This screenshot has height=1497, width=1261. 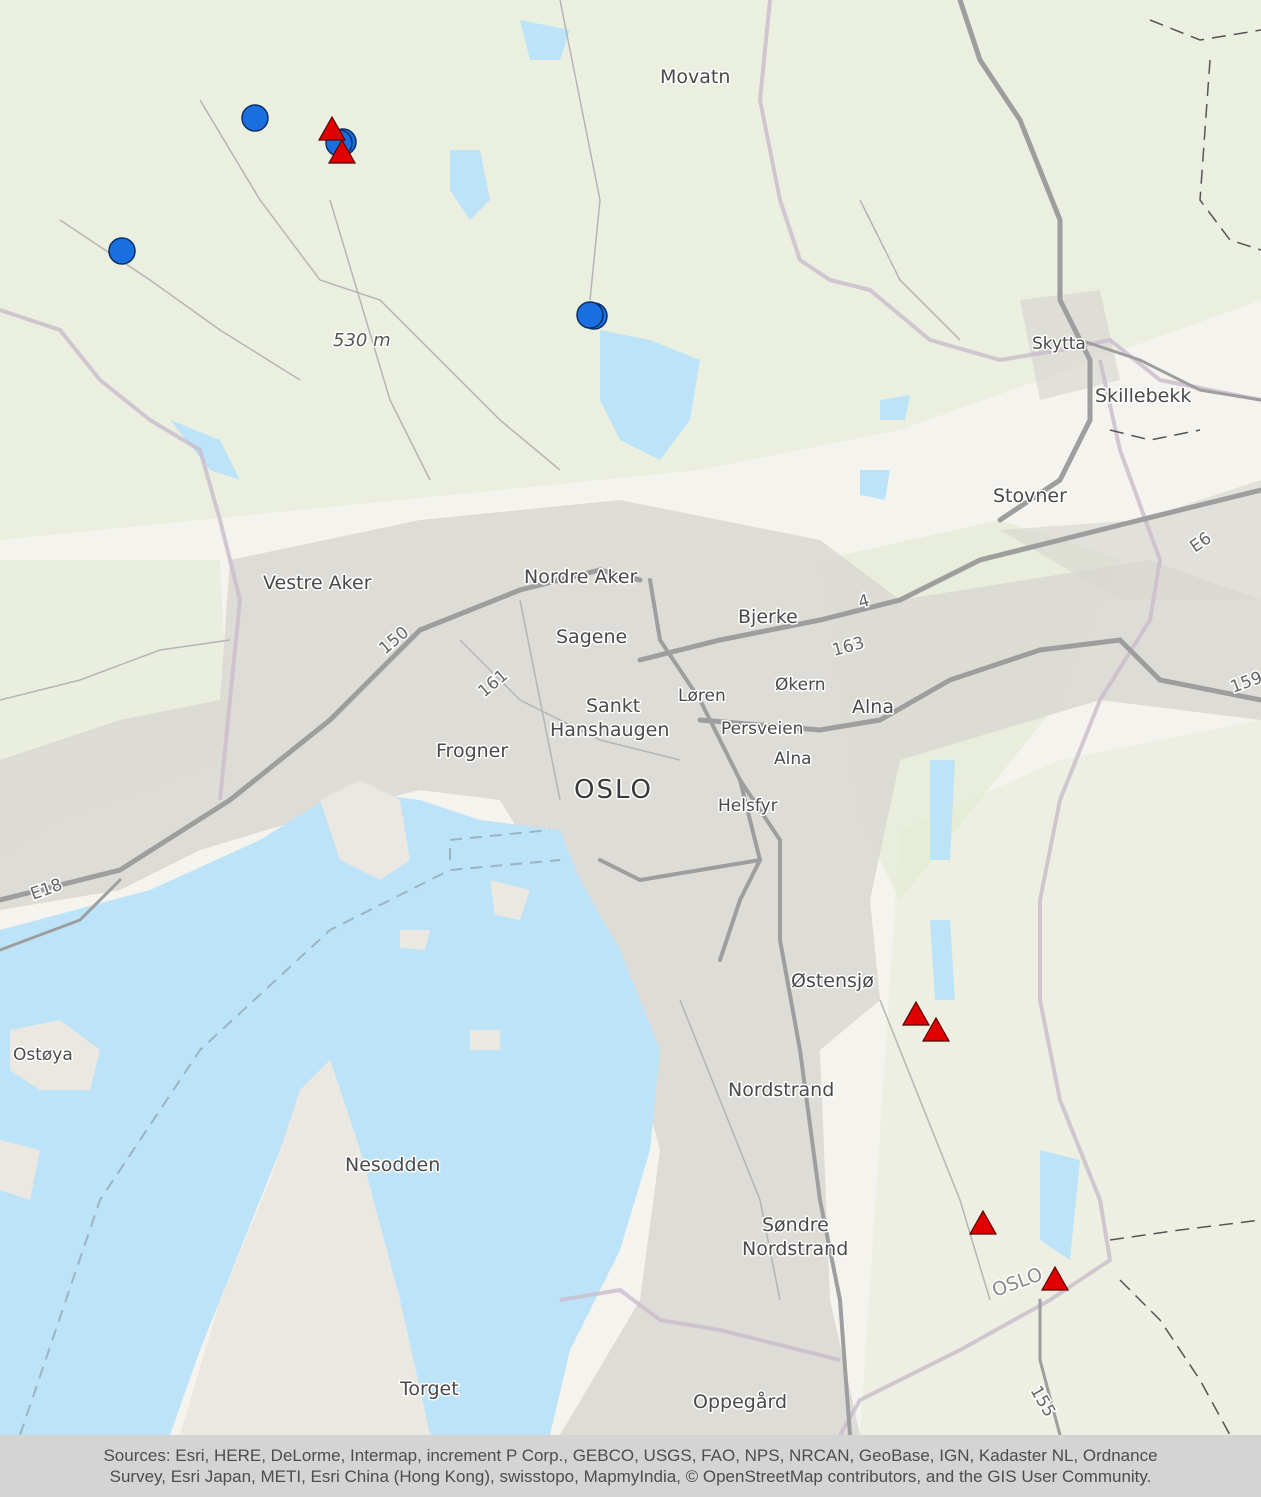 What do you see at coordinates (1030, 496) in the screenshot?
I see `place-label-stovner: Stovner` at bounding box center [1030, 496].